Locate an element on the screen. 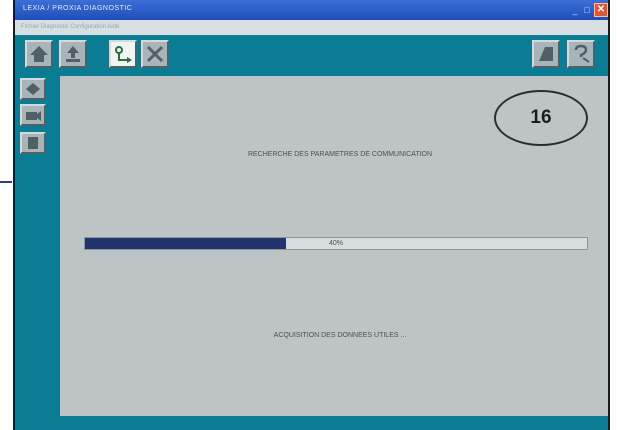 The image size is (617, 430). connection-icon is located at coordinates (123, 54).